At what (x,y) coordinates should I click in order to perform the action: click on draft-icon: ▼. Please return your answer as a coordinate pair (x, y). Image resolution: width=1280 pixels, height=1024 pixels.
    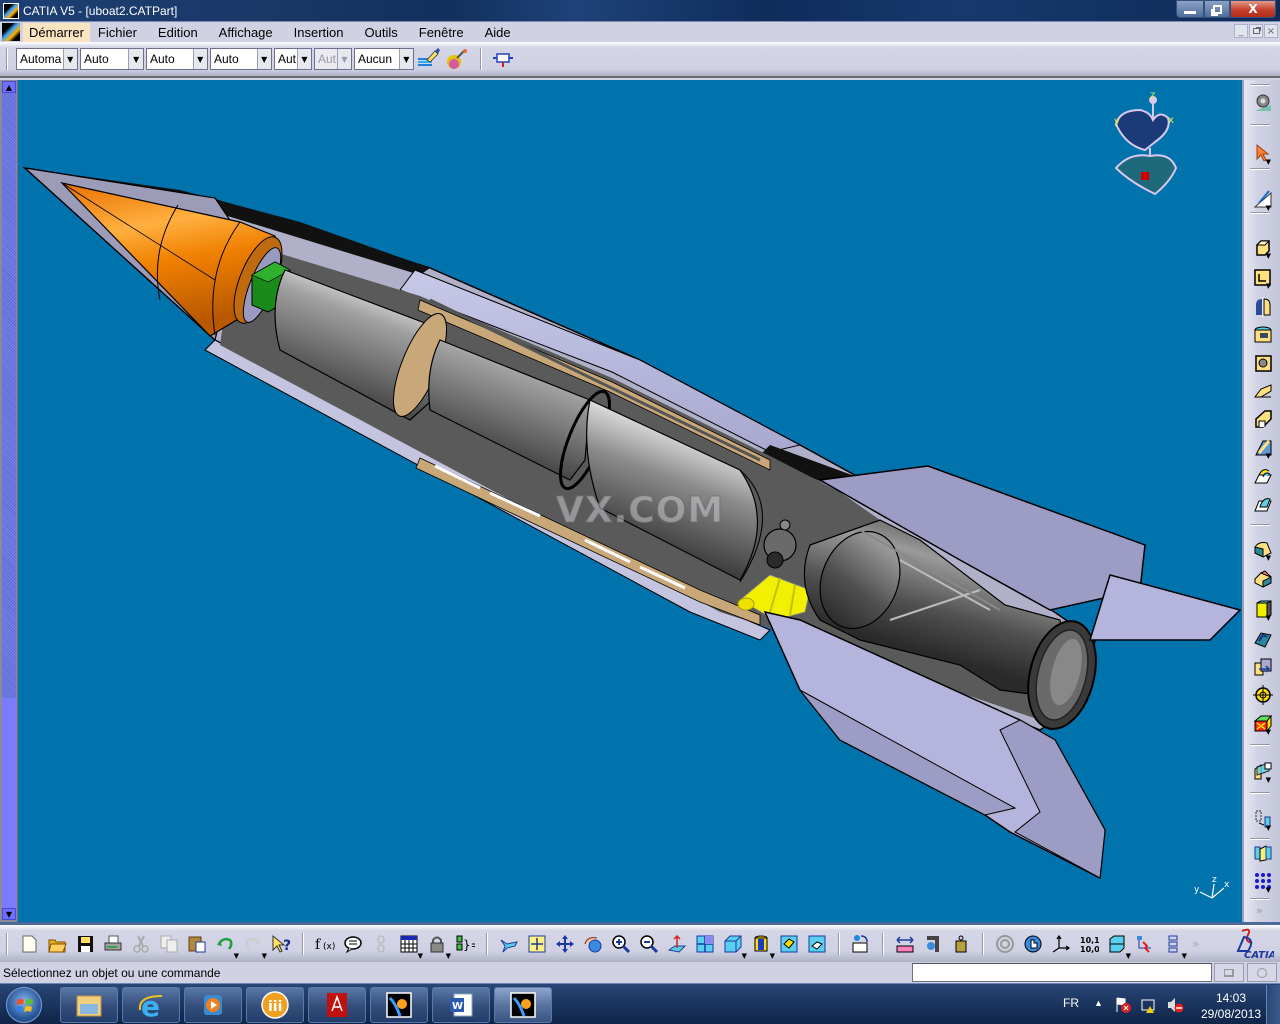
    Looking at the image, I should click on (1263, 610).